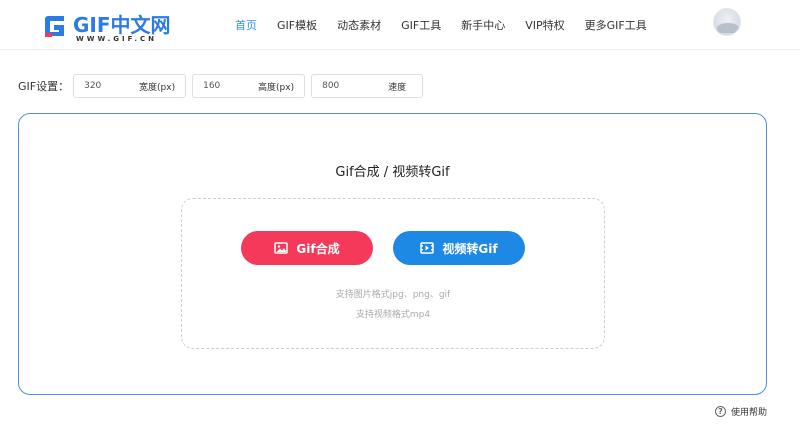  I want to click on question-icon: ?, so click(720, 411).